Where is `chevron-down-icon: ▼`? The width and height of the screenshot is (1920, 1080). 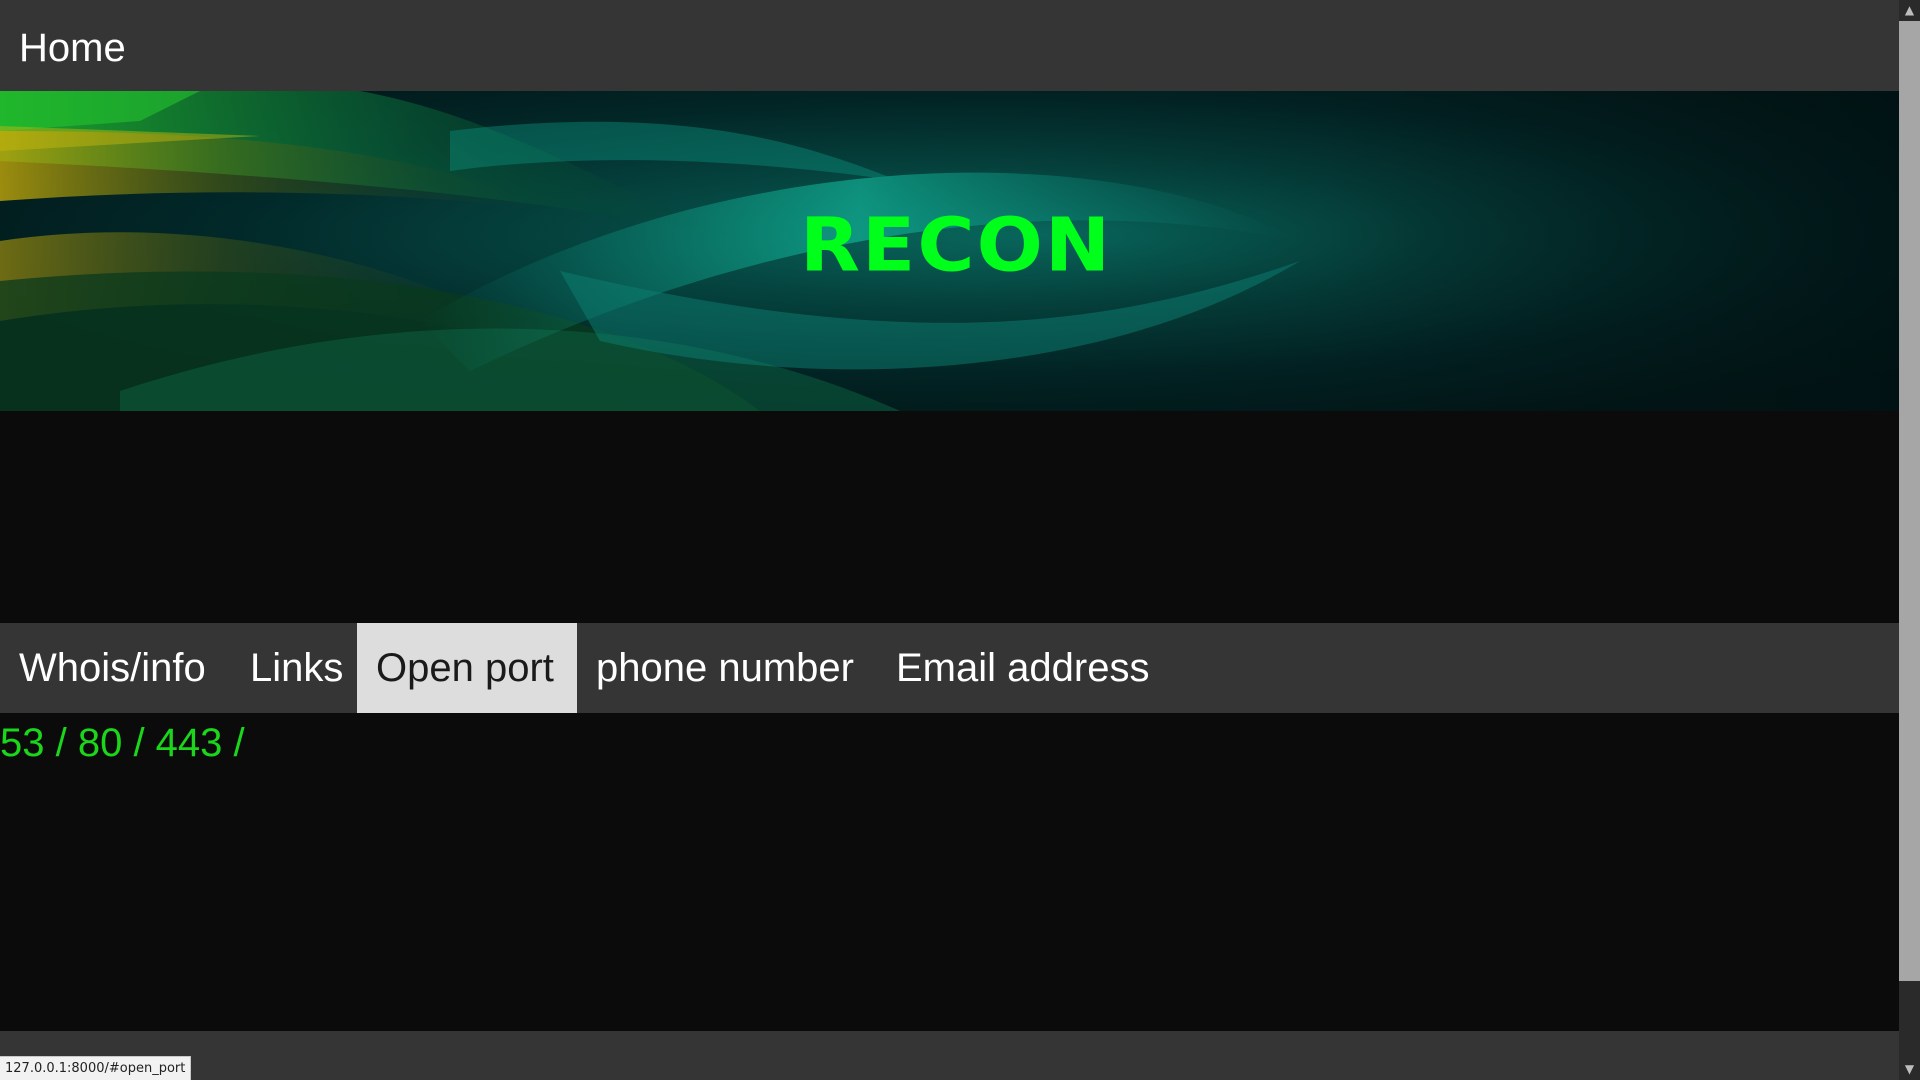
chevron-down-icon: ▼ is located at coordinates (1909, 1069).